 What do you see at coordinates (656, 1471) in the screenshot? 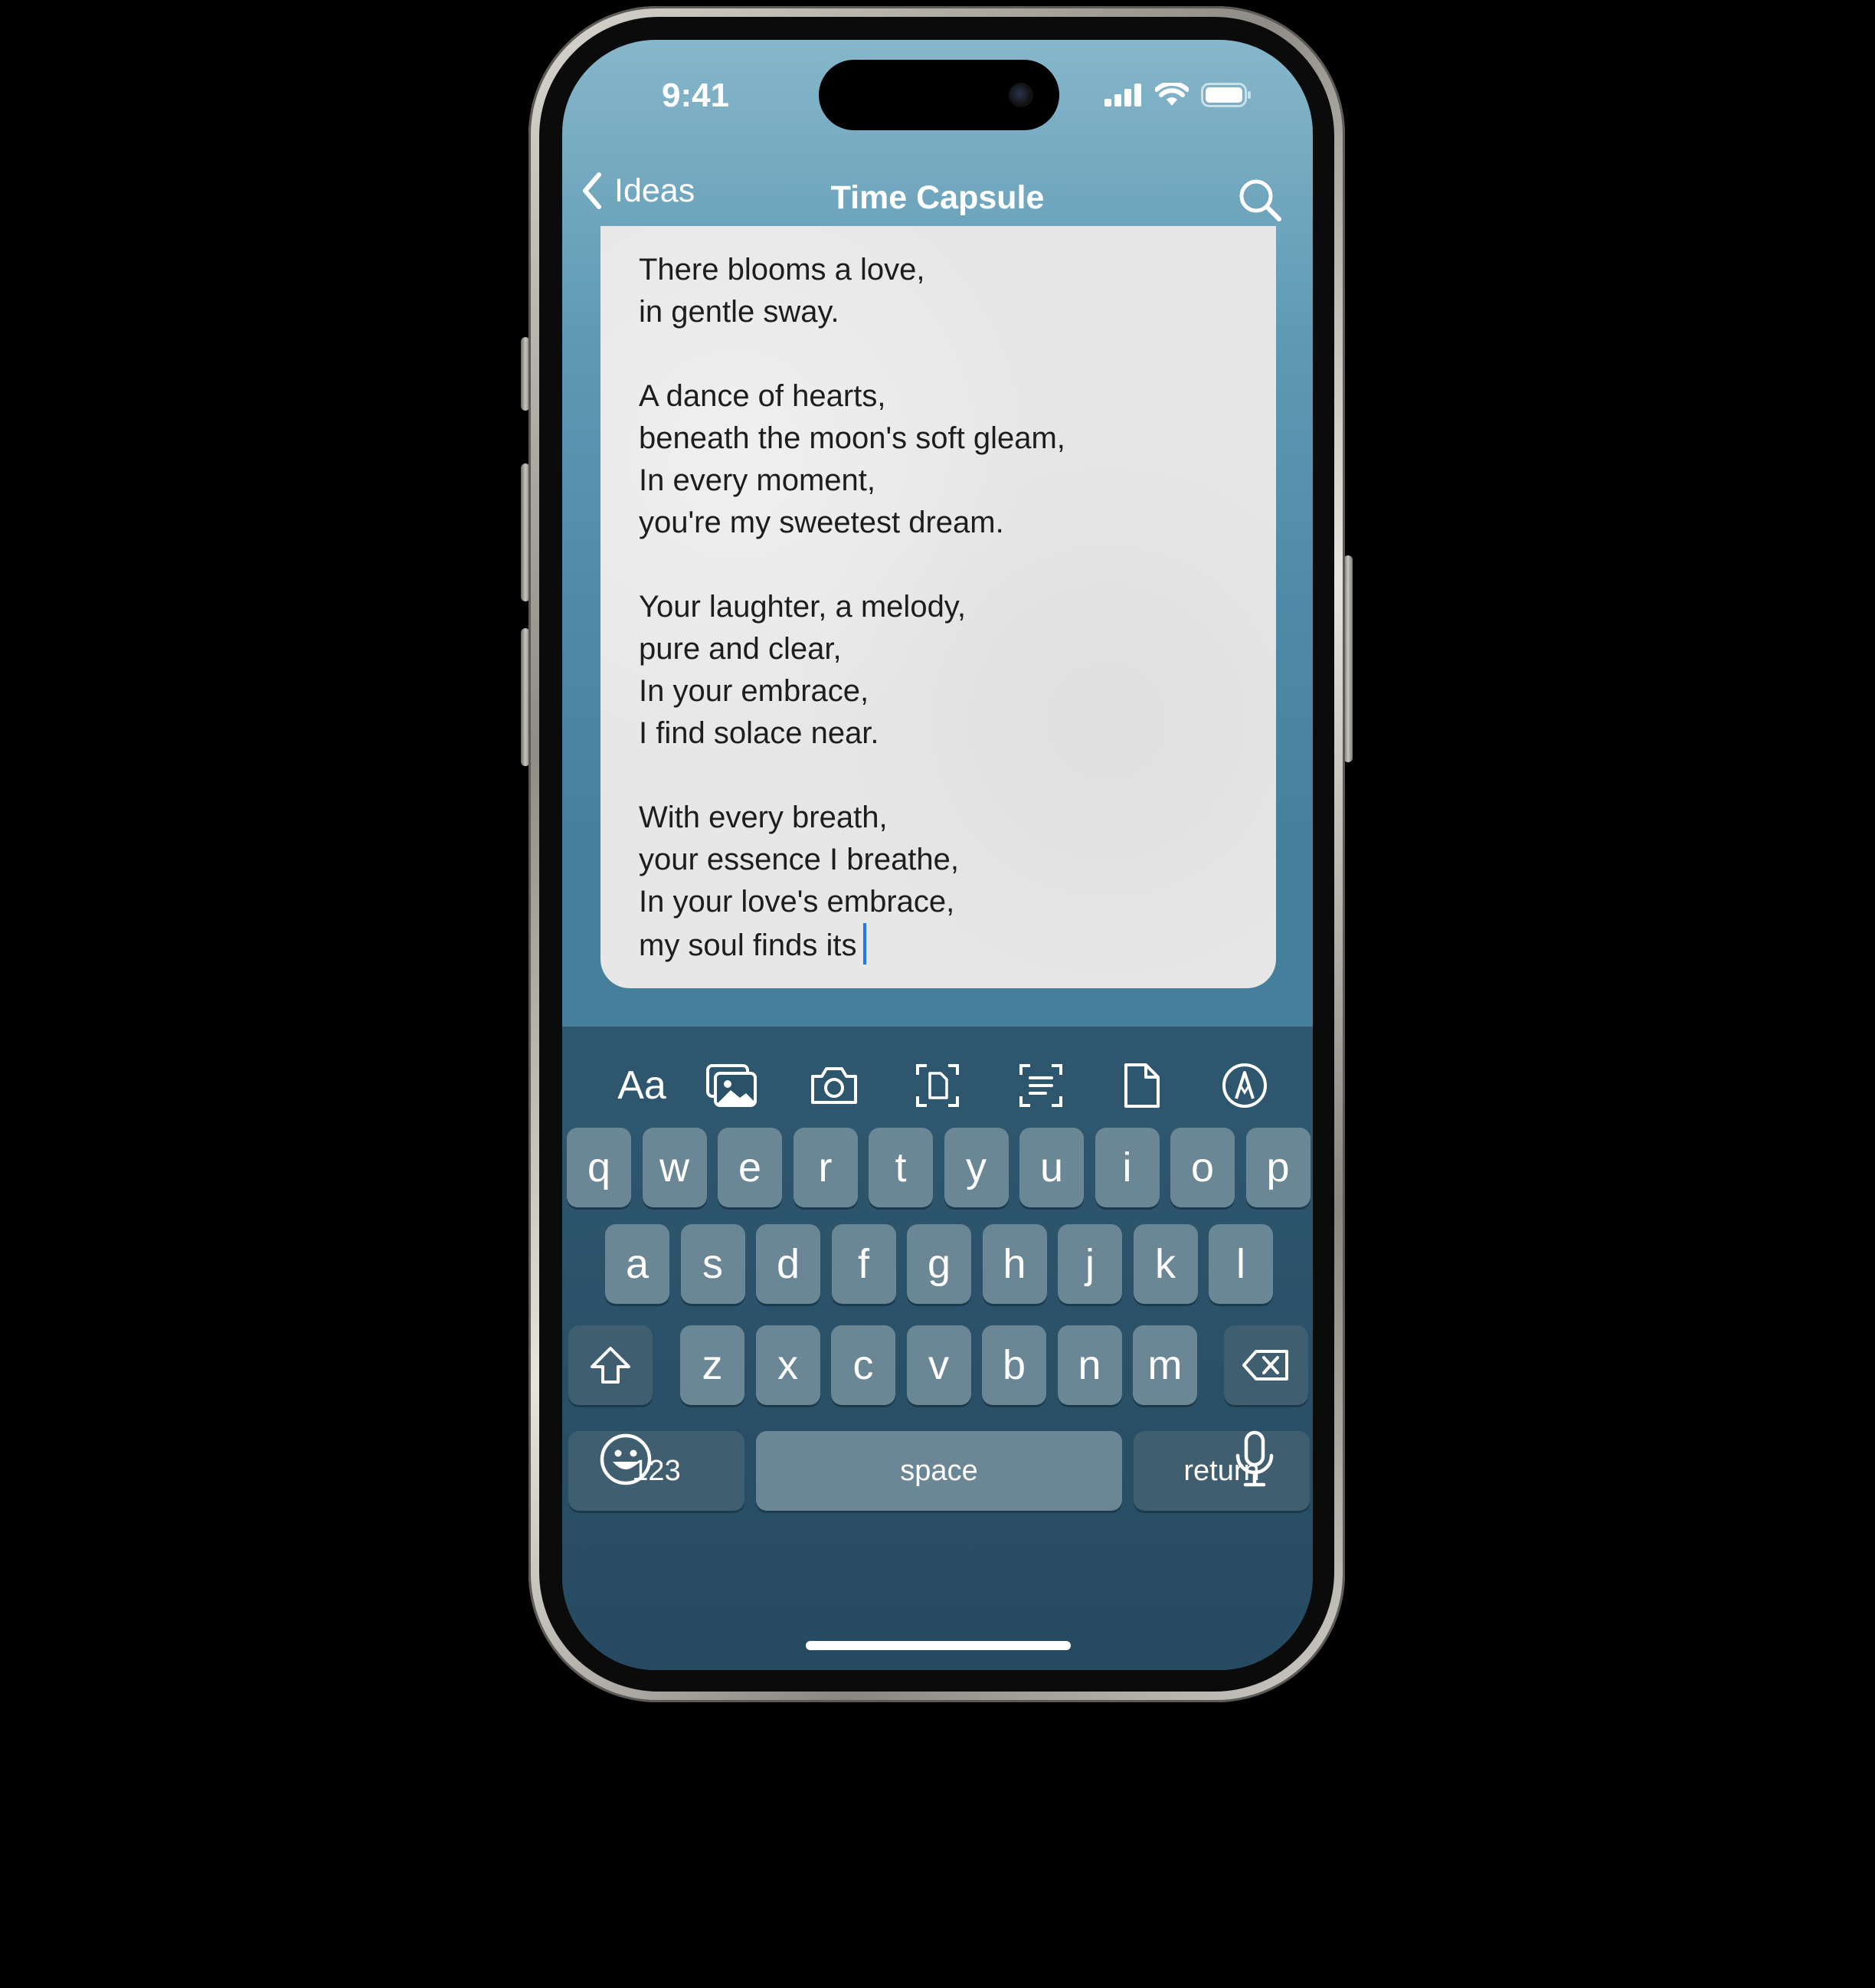
I see `numbers-key: 123` at bounding box center [656, 1471].